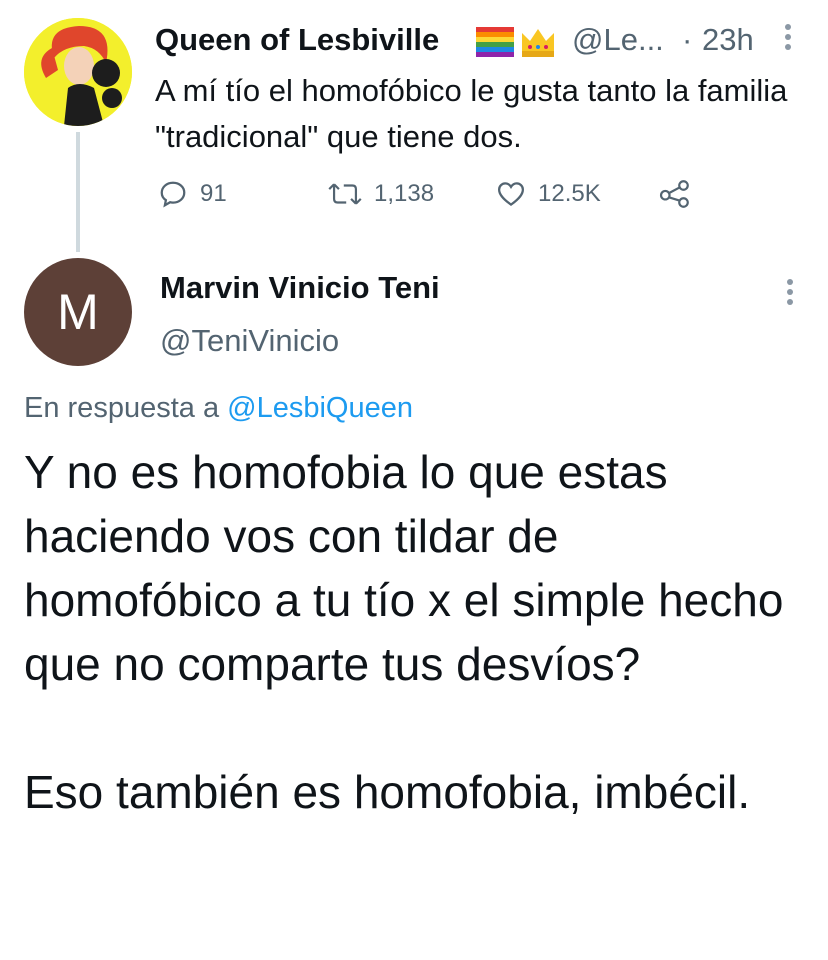 The height and width of the screenshot is (960, 828). Describe the element at coordinates (404, 193) in the screenshot. I see `retweet-count: 1,138` at that location.